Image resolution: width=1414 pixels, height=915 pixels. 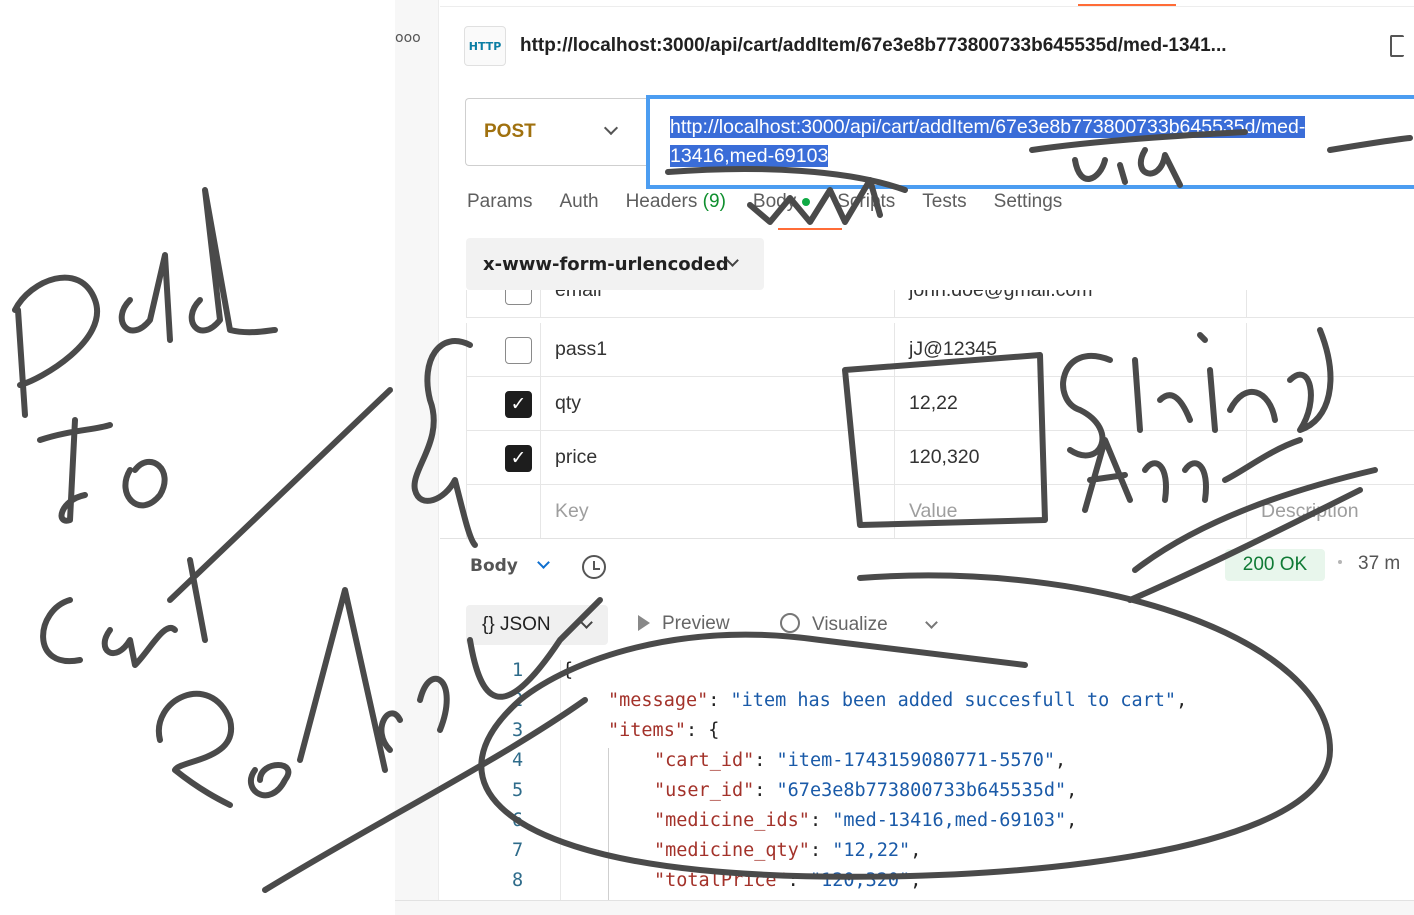 What do you see at coordinates (704, 760) in the screenshot?
I see `json-key: "cart_id"` at bounding box center [704, 760].